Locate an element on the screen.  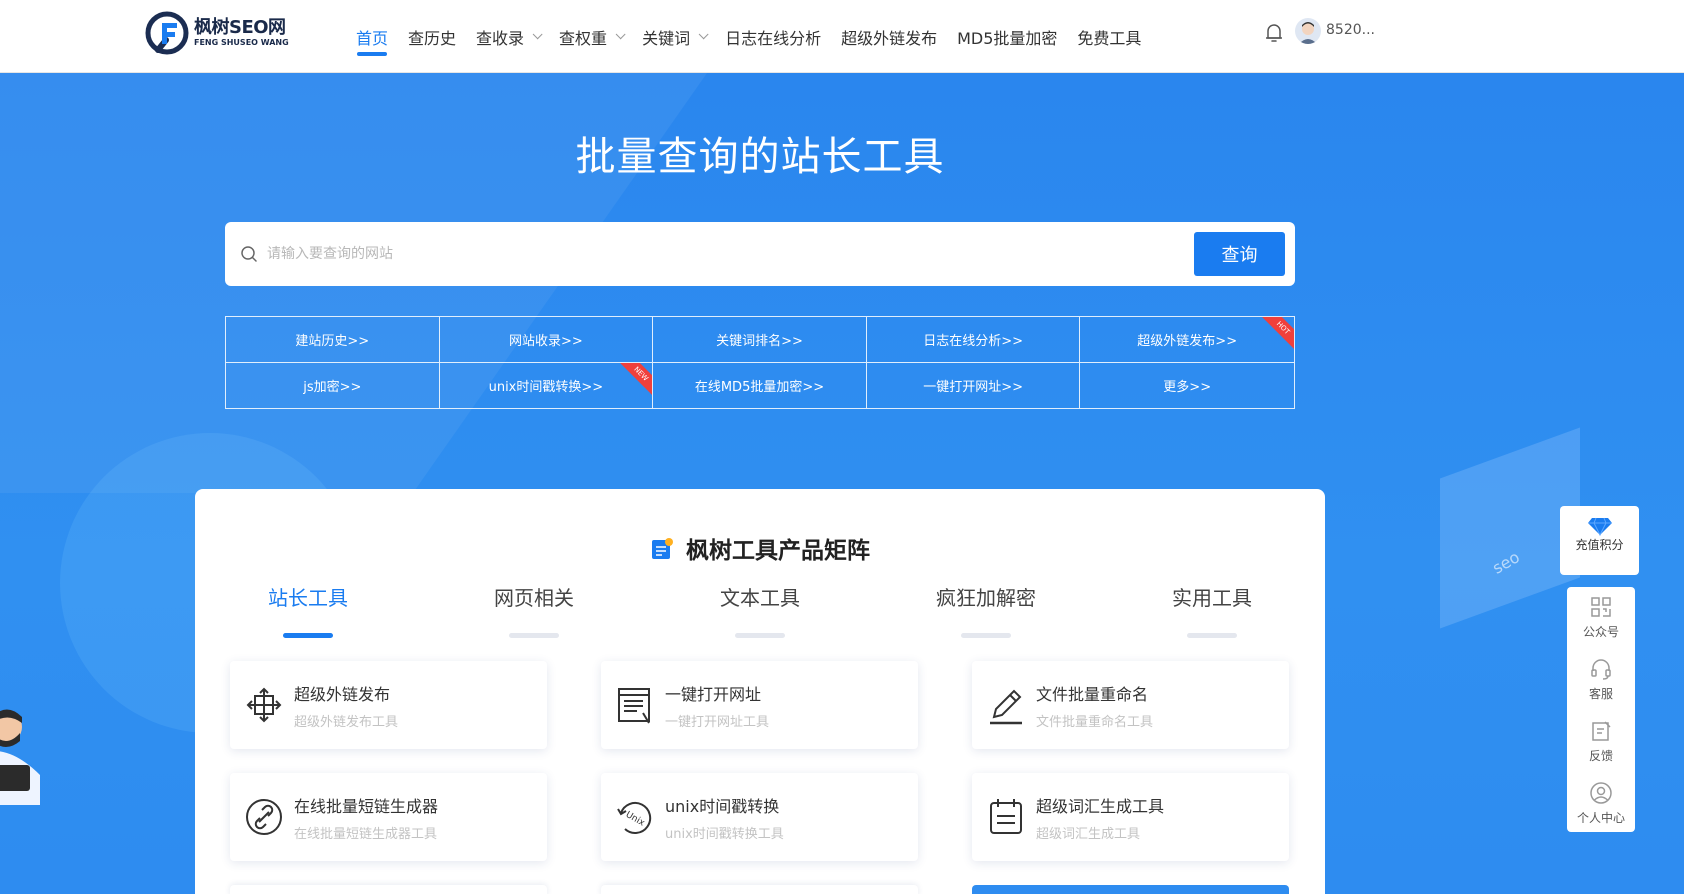
user-icon is located at coordinates (1601, 793).